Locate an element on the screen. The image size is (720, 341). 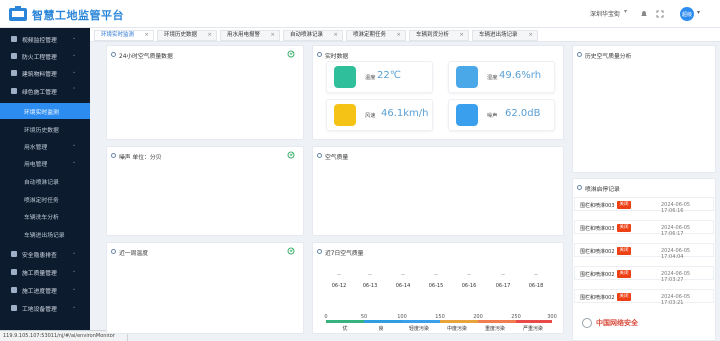
sidebar-item-car-records: 车辆进出场记录 is located at coordinates (45, 234).